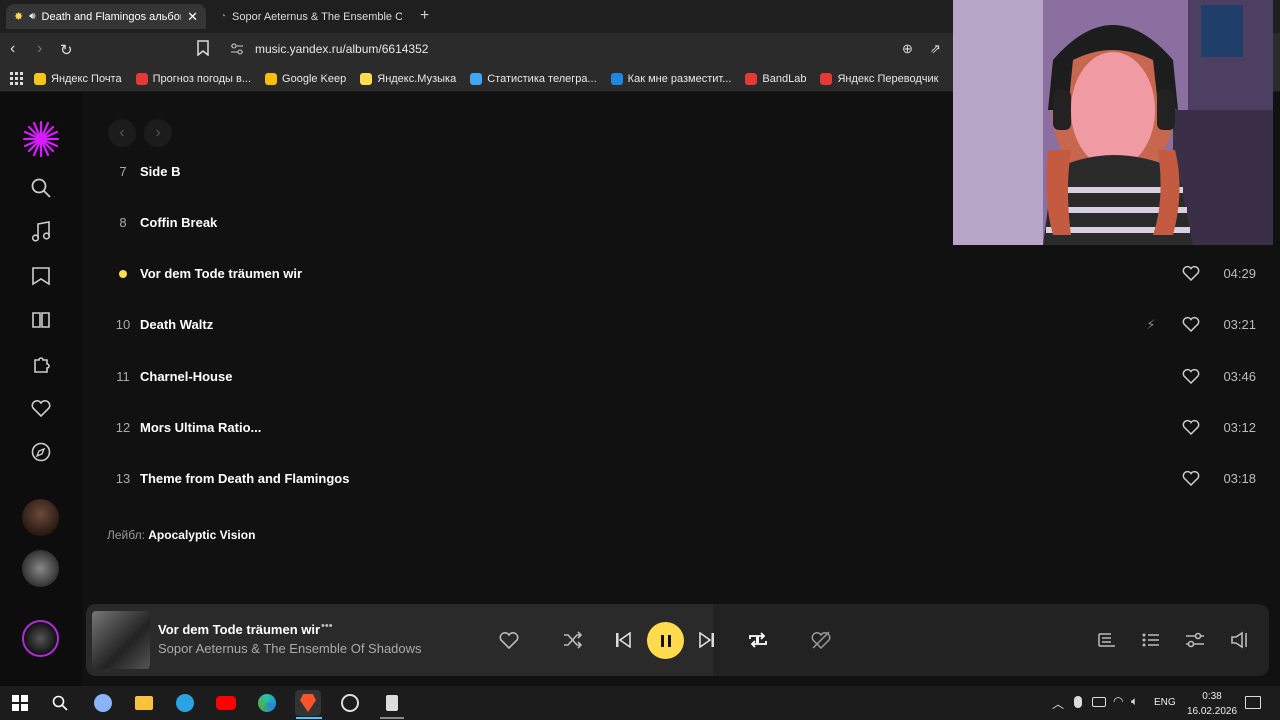  What do you see at coordinates (661, 273) in the screenshot?
I see `track-title: Vor dem Tode träumen wir` at bounding box center [661, 273].